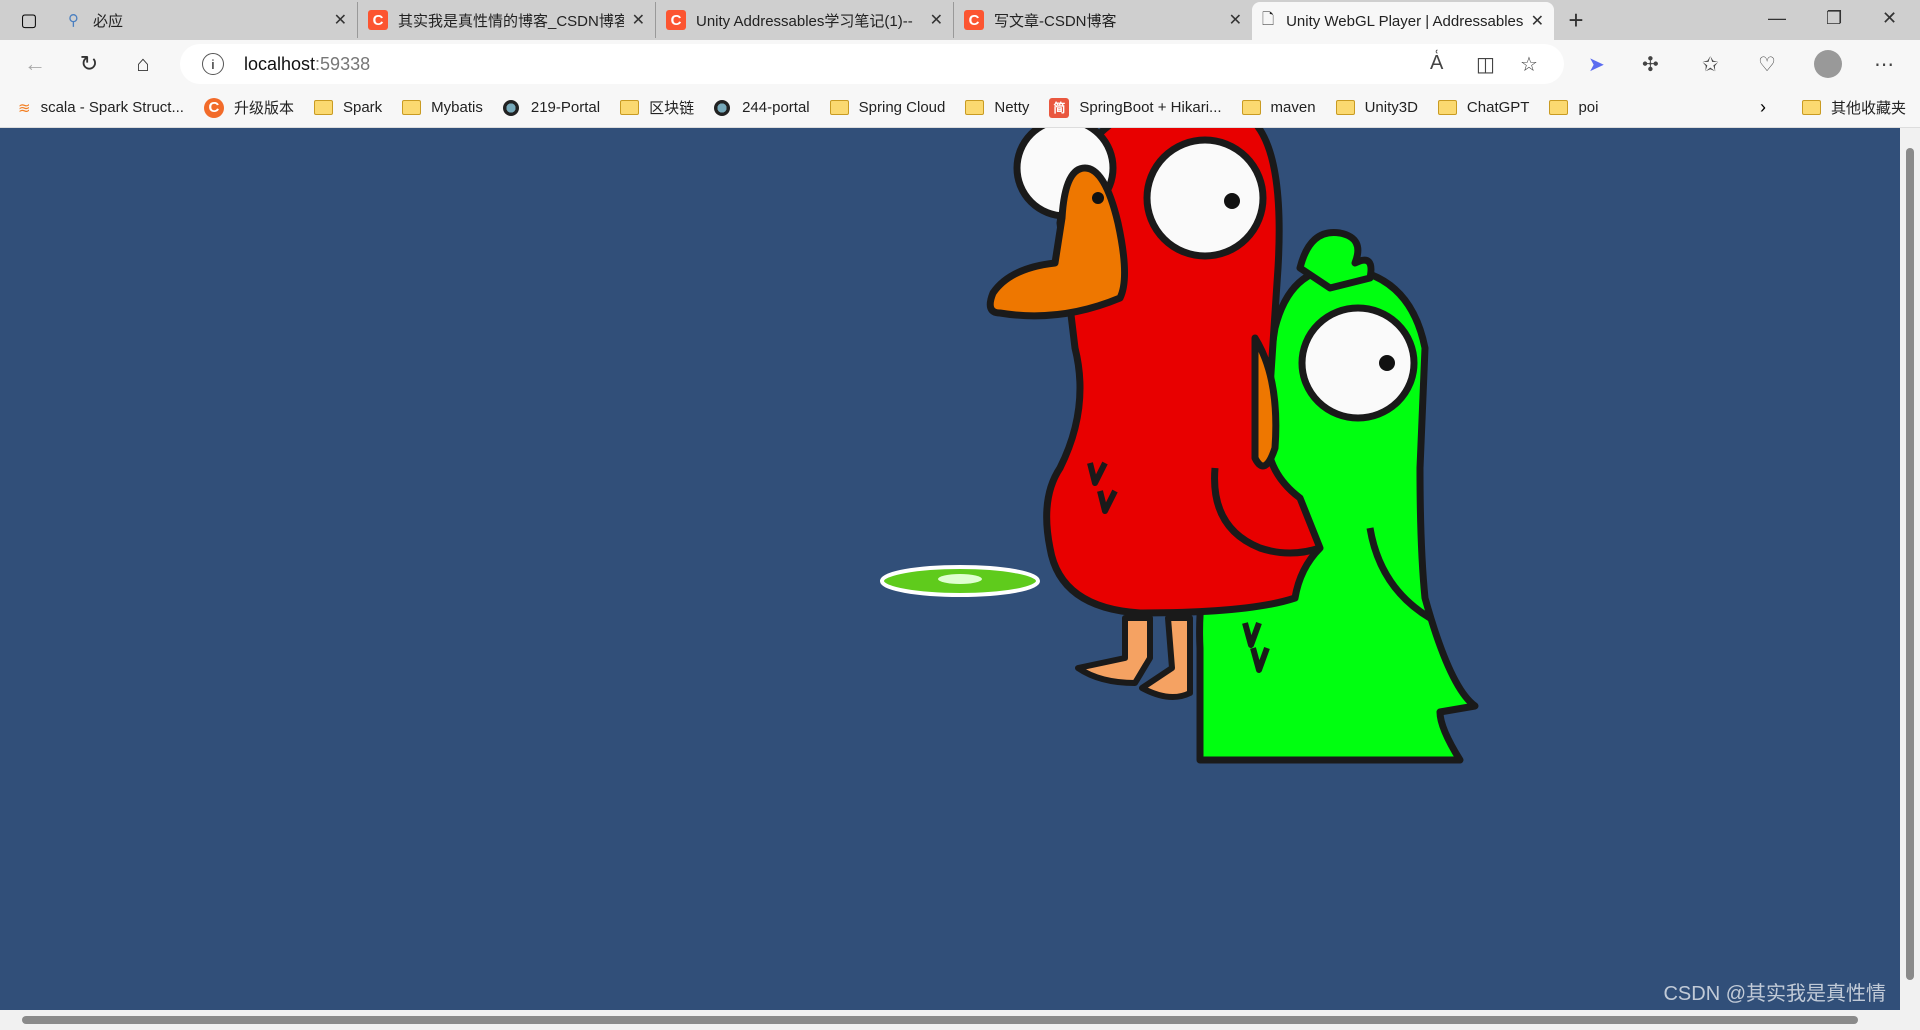 The width and height of the screenshot is (1920, 1030). Describe the element at coordinates (657, 107) in the screenshot. I see `bookmark-item: 区块链` at that location.